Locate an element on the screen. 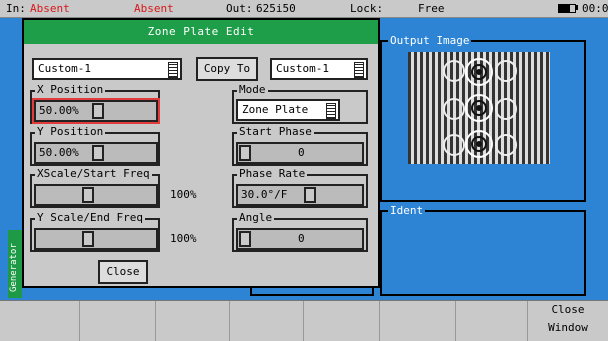 The image size is (608, 341). lock-status-label: Lock: is located at coordinates (367, 8).